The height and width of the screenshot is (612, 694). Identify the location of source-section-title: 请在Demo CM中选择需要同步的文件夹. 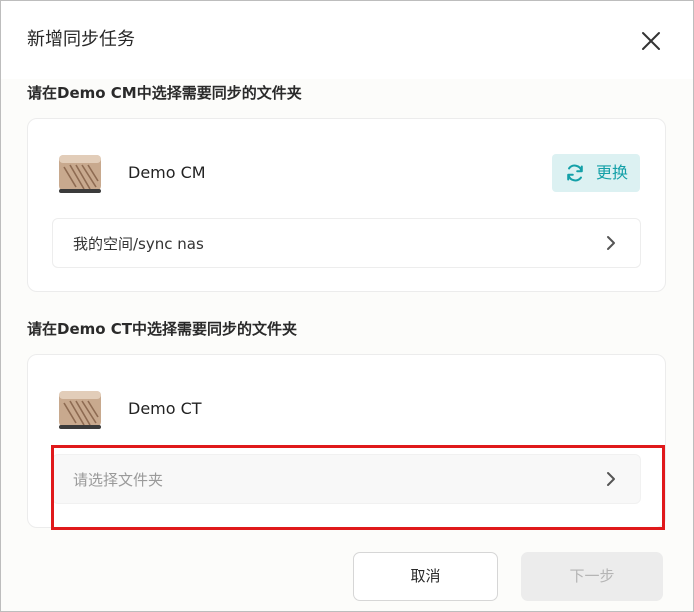
(164, 93).